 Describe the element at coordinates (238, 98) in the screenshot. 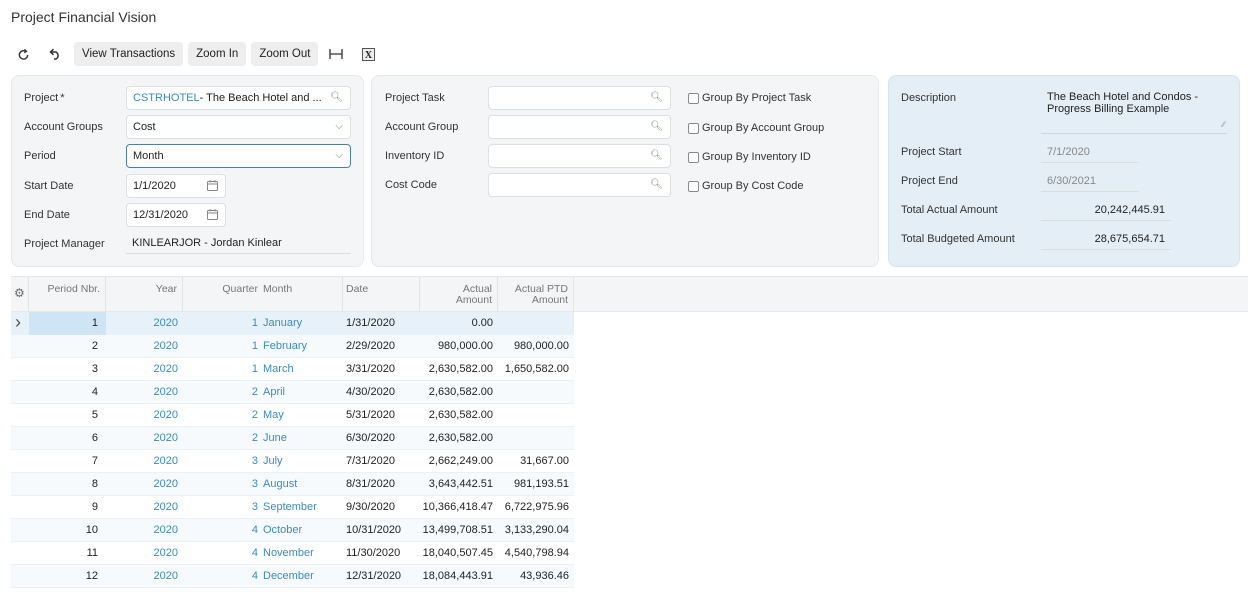

I see `project-selector: CSTRHOTEL - The Beach Hotel and ... 🔍︎` at that location.